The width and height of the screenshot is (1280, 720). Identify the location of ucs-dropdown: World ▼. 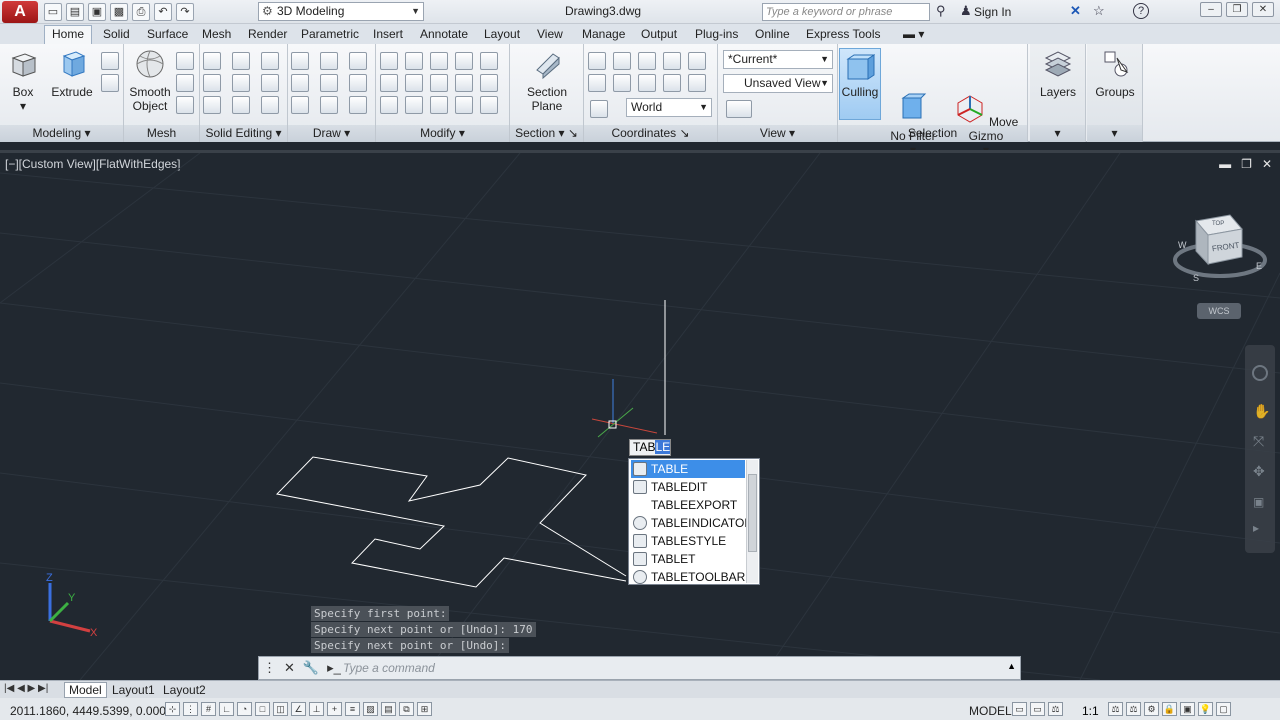
(669, 107).